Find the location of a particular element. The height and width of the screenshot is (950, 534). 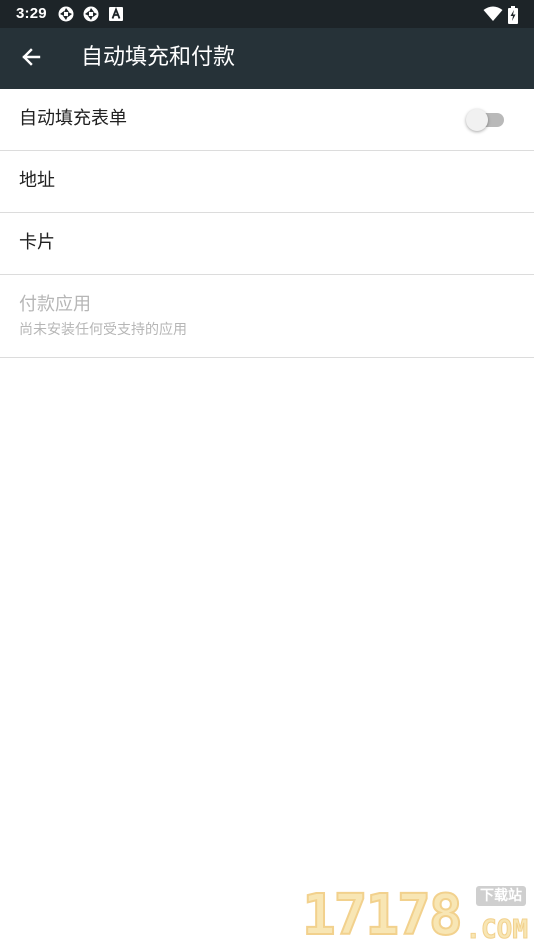

autofill-forms-label: 自动填充表单 is located at coordinates (73, 118).